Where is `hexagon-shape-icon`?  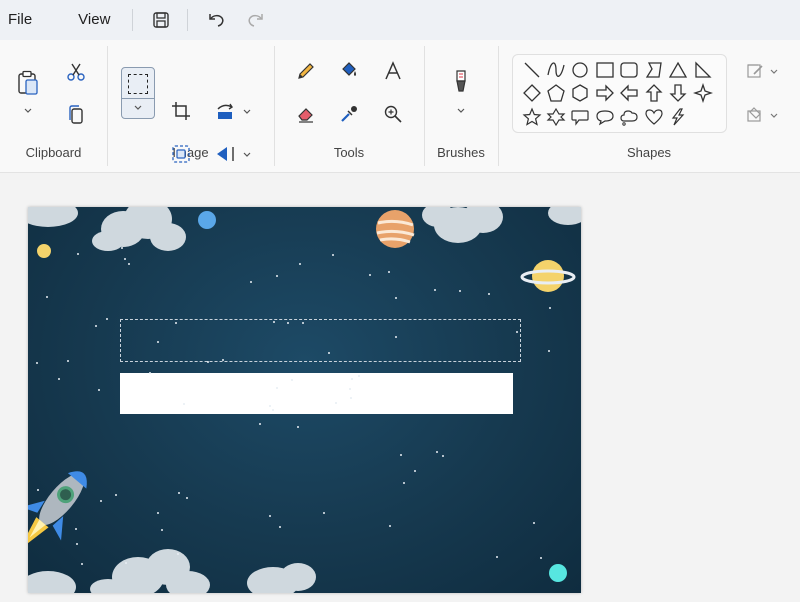 hexagon-shape-icon is located at coordinates (580, 93).